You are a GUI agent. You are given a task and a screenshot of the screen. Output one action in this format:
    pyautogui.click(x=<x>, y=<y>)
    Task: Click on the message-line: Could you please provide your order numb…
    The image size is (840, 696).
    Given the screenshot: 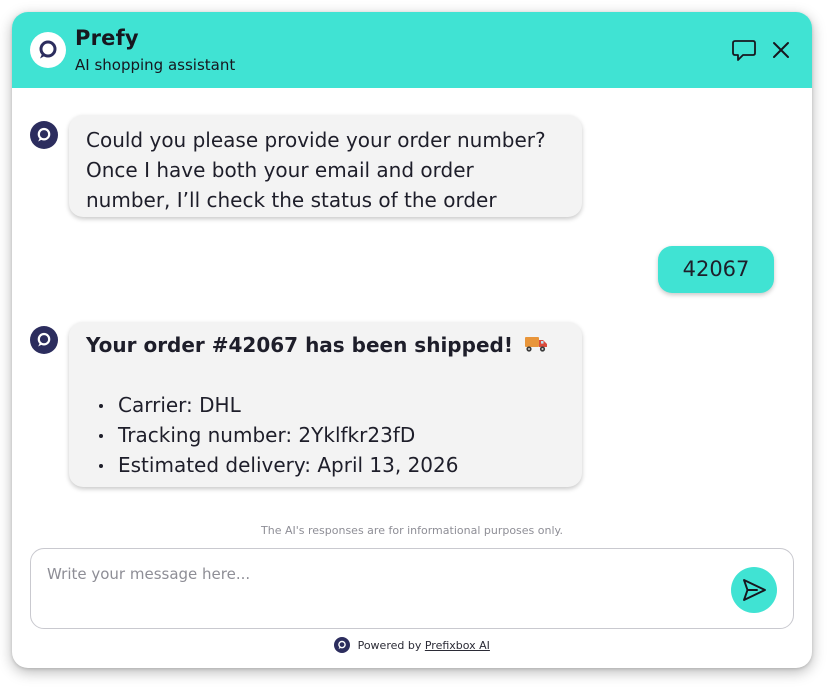 What is the action you would take?
    pyautogui.click(x=316, y=140)
    